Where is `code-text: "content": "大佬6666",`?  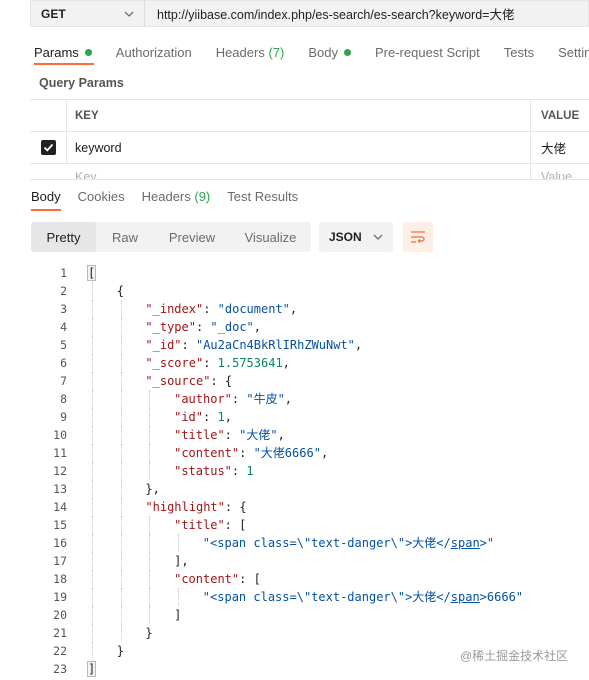
code-text: "content": "大佬6666", is located at coordinates (251, 453).